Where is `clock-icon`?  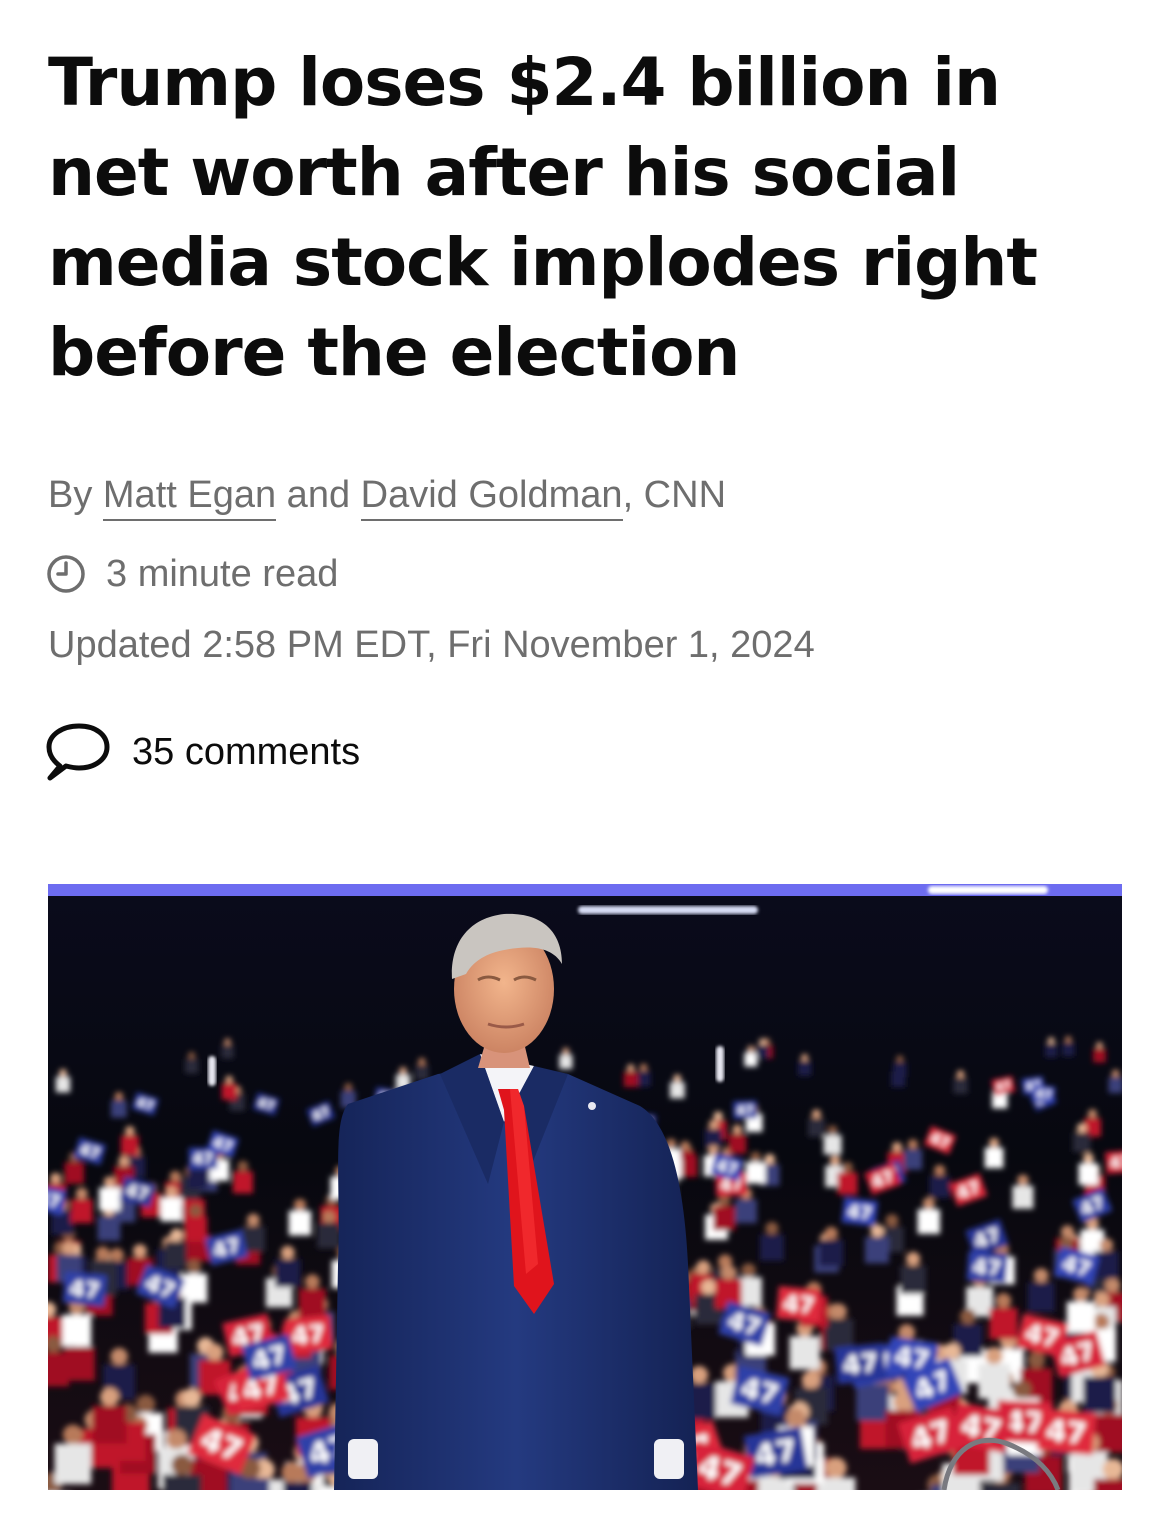
clock-icon is located at coordinates (66, 574).